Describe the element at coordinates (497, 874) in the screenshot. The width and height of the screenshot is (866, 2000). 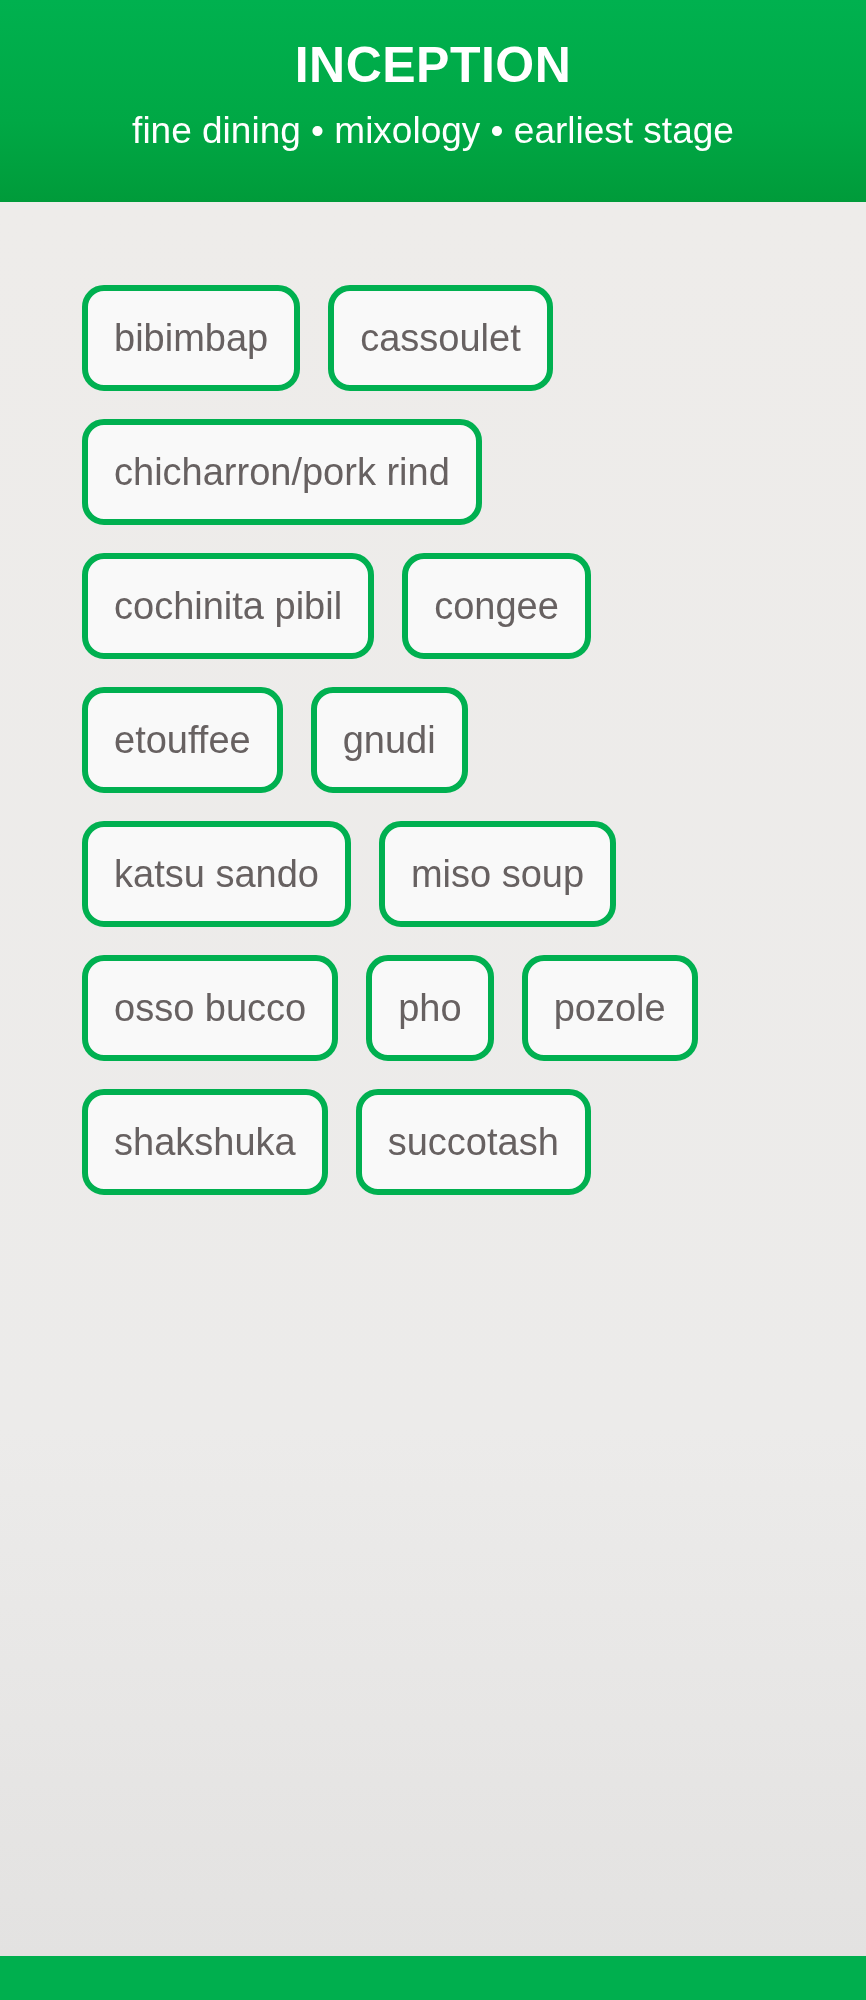
I see `dish-chip: miso soup` at that location.